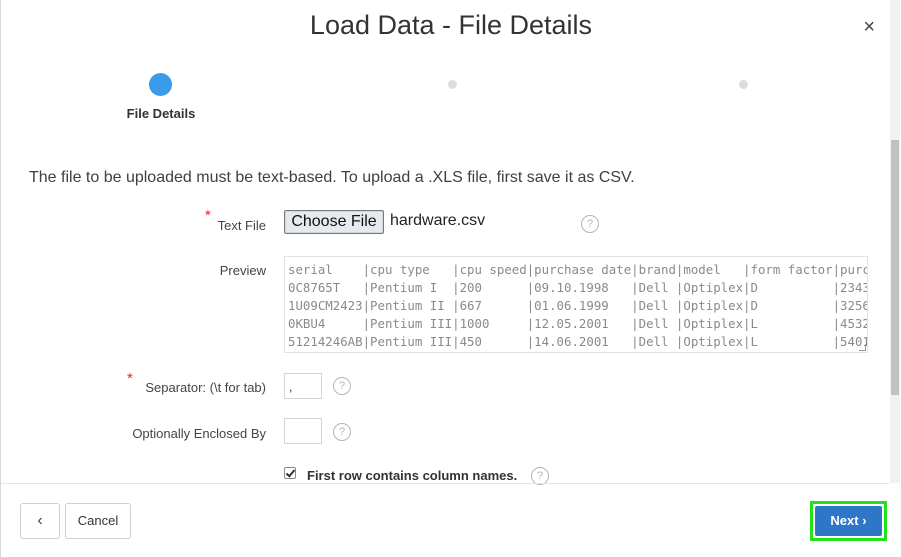 Image resolution: width=902 pixels, height=557 pixels. I want to click on wizard-step-active-dot, so click(160, 84).